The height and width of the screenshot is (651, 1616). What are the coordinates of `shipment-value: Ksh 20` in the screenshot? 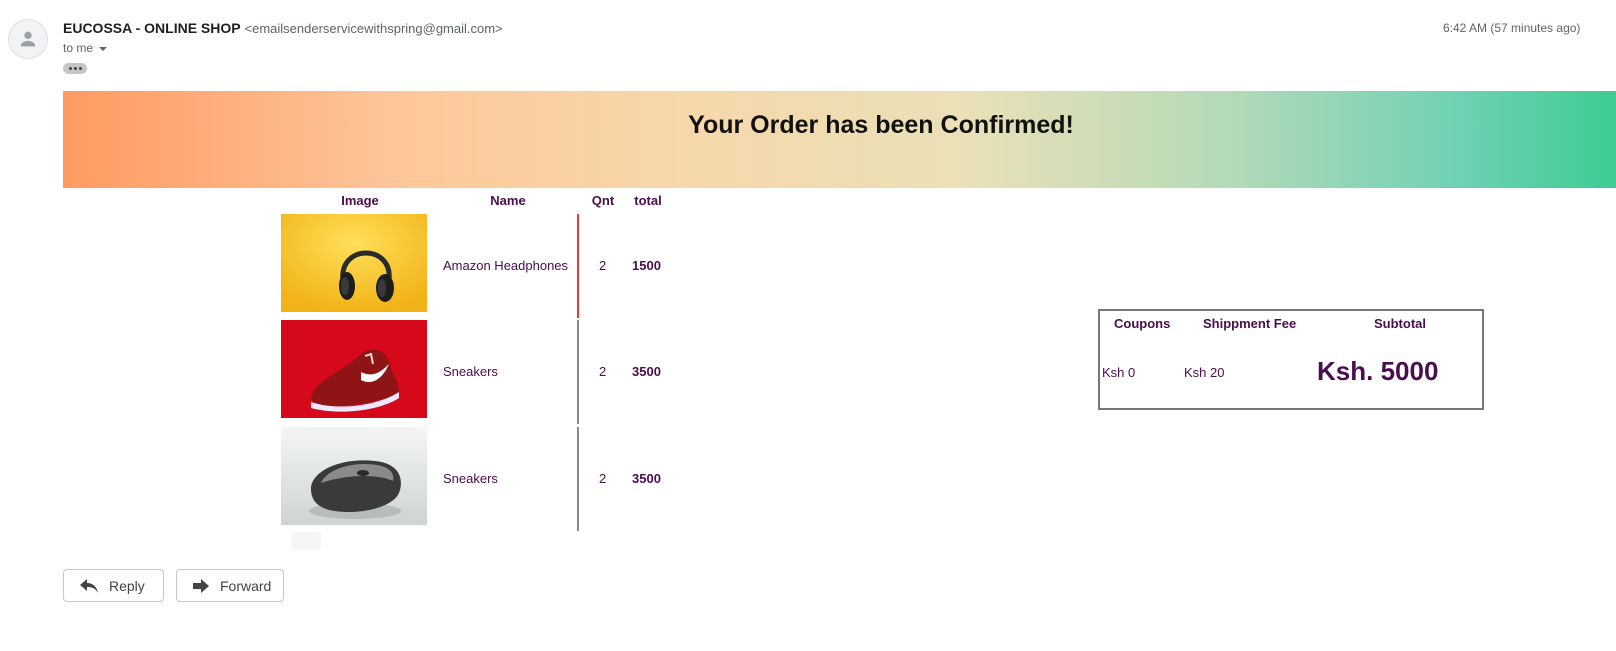 It's located at (1204, 372).